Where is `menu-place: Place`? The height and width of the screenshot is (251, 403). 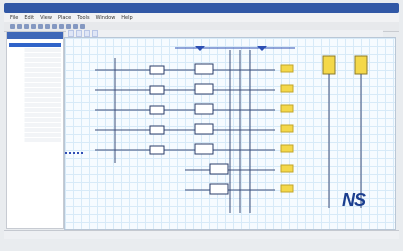
menu-place: Place is located at coordinates (64, 18).